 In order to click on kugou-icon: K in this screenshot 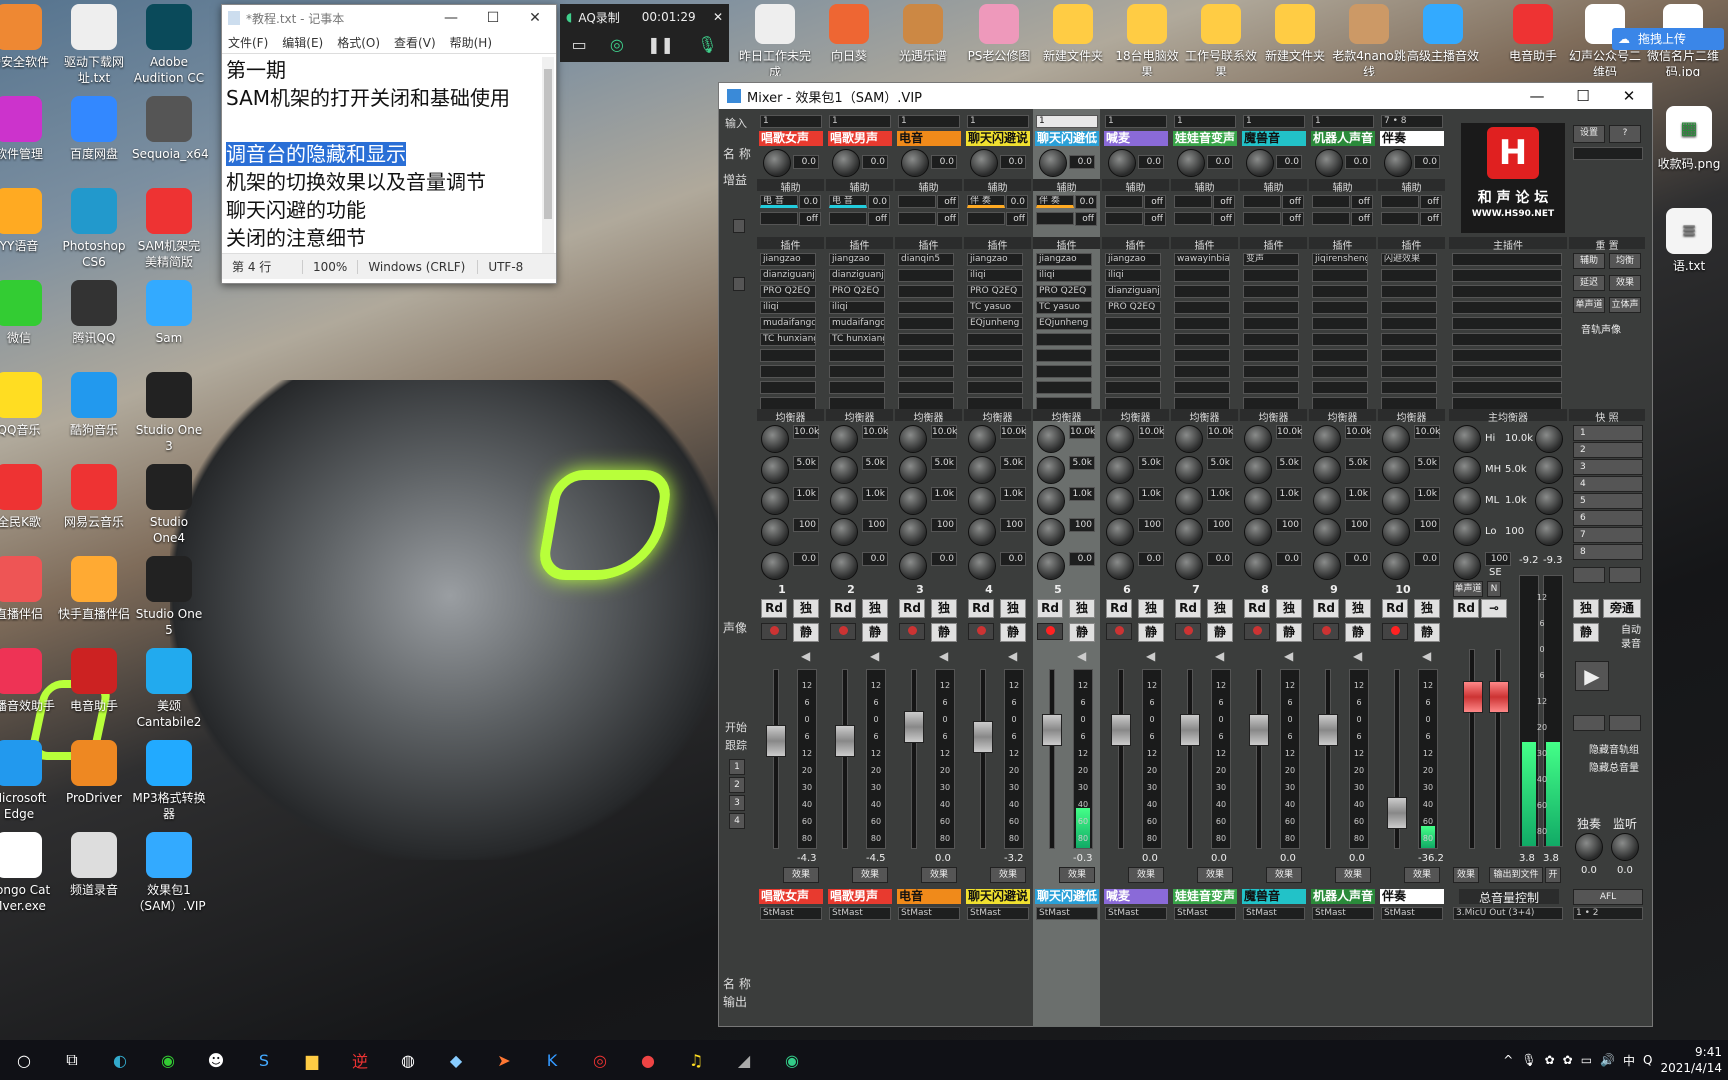, I will do `click(552, 1060)`.